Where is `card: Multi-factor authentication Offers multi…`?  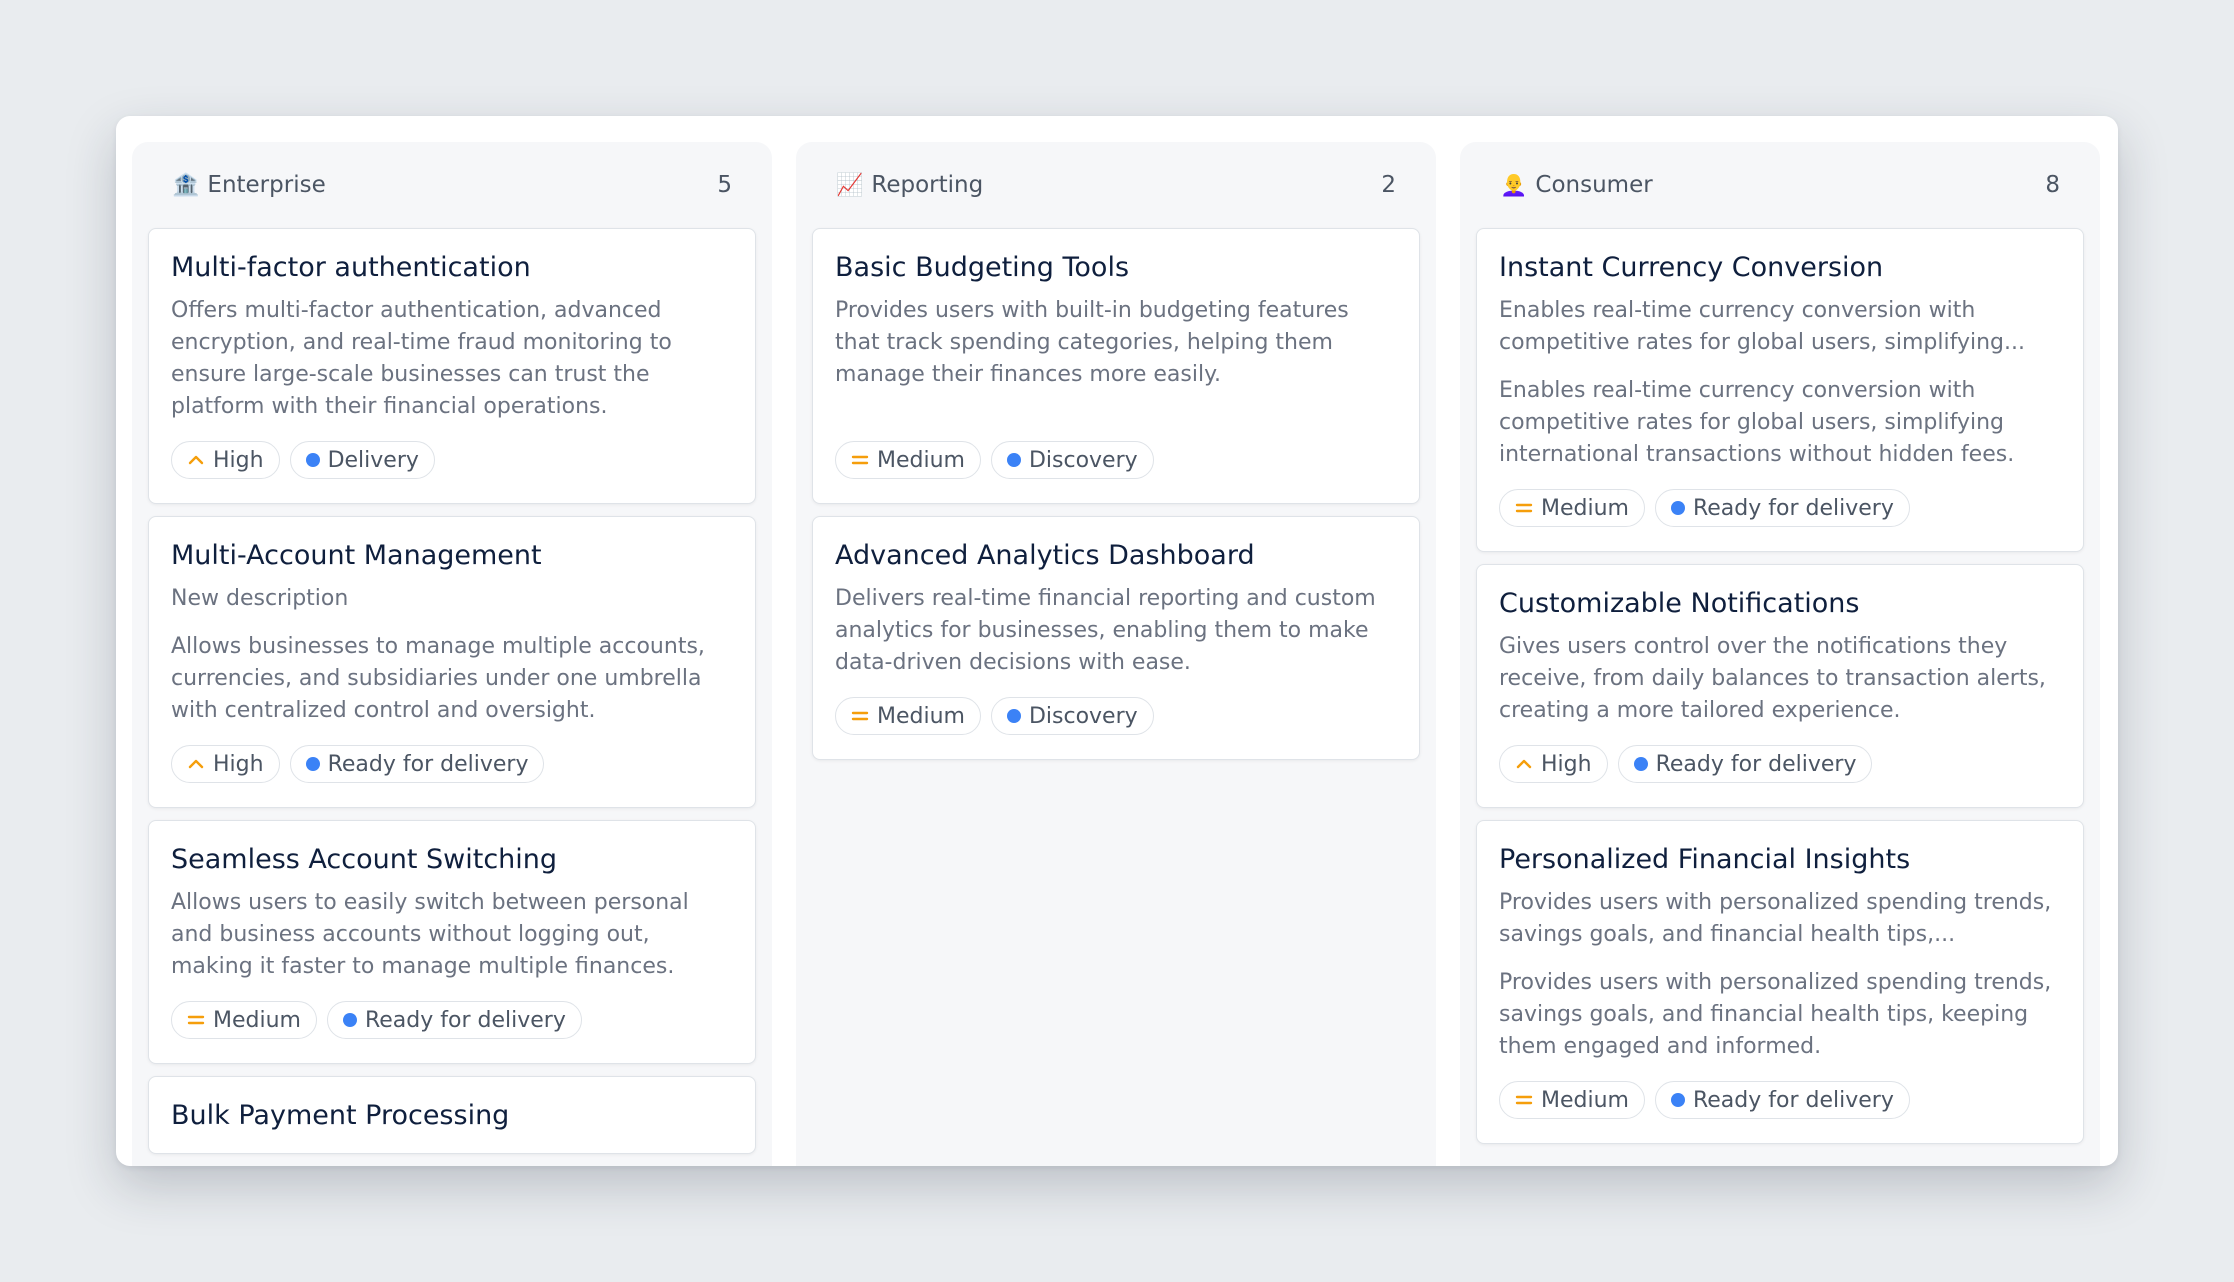 card: Multi-factor authentication Offers multi… is located at coordinates (452, 366).